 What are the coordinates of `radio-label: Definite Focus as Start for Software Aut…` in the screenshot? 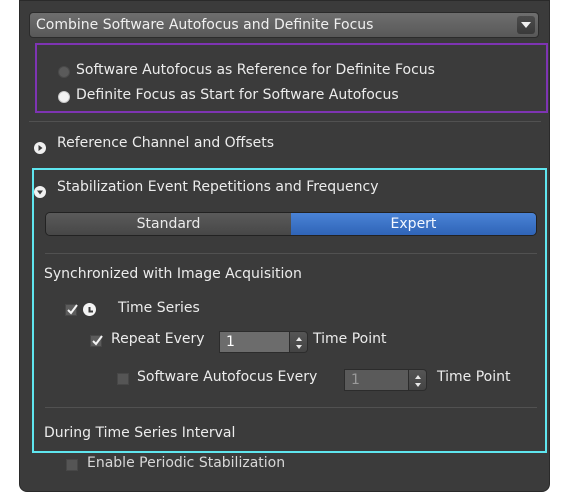 It's located at (237, 95).